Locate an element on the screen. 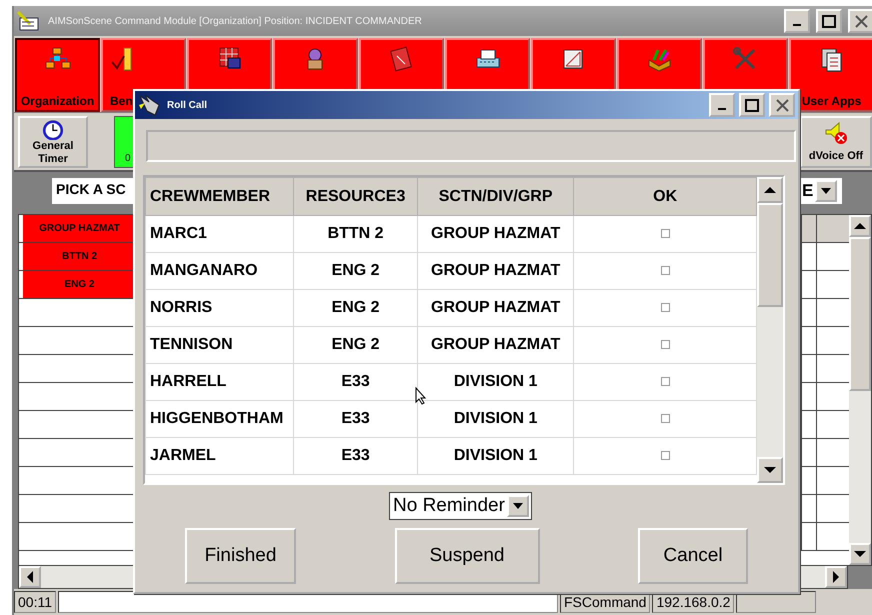  table-cell: JARMEL is located at coordinates (220, 456).